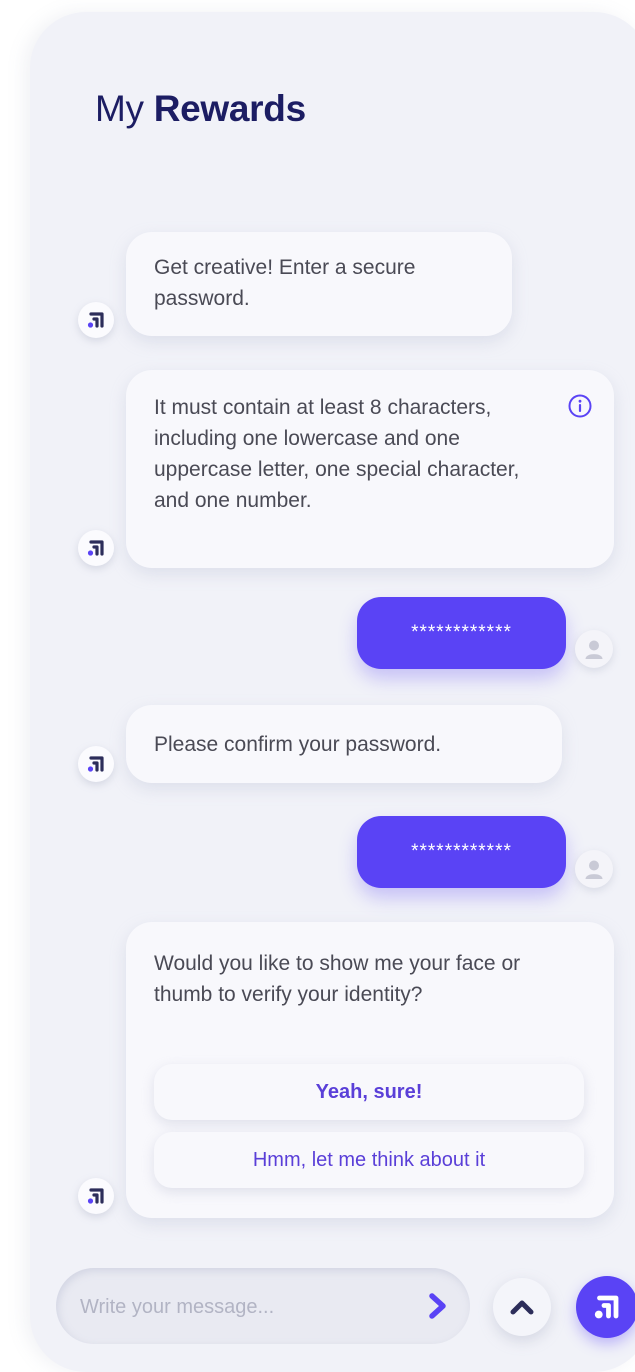 The height and width of the screenshot is (1372, 635). I want to click on brand-assistant-button, so click(605, 1307).